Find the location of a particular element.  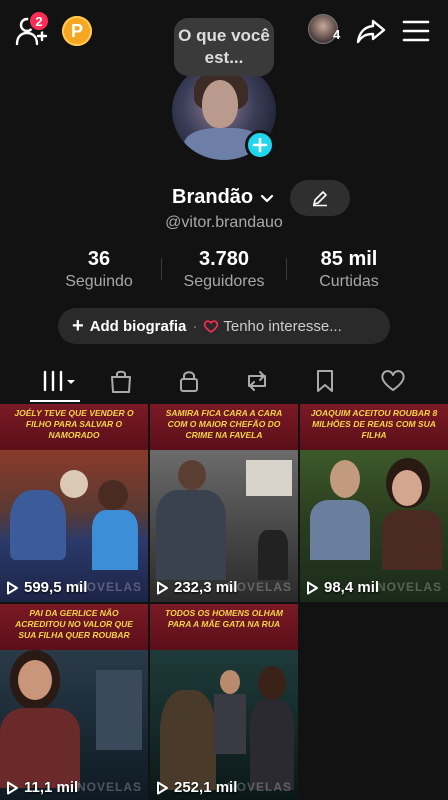

profile-name-row: Brandão is located at coordinates (223, 197).